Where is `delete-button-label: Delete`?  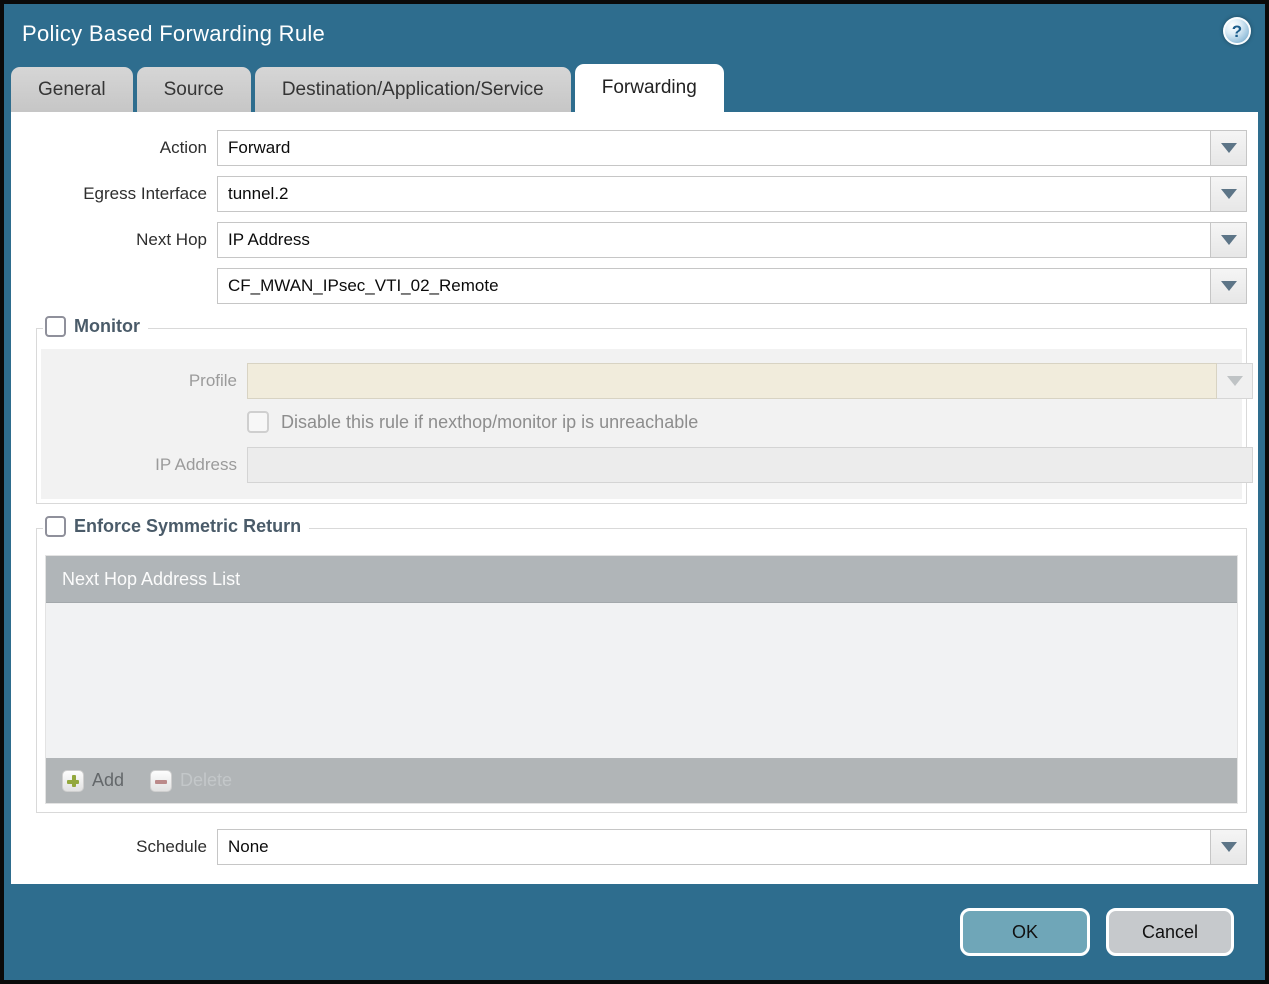 delete-button-label: Delete is located at coordinates (206, 780).